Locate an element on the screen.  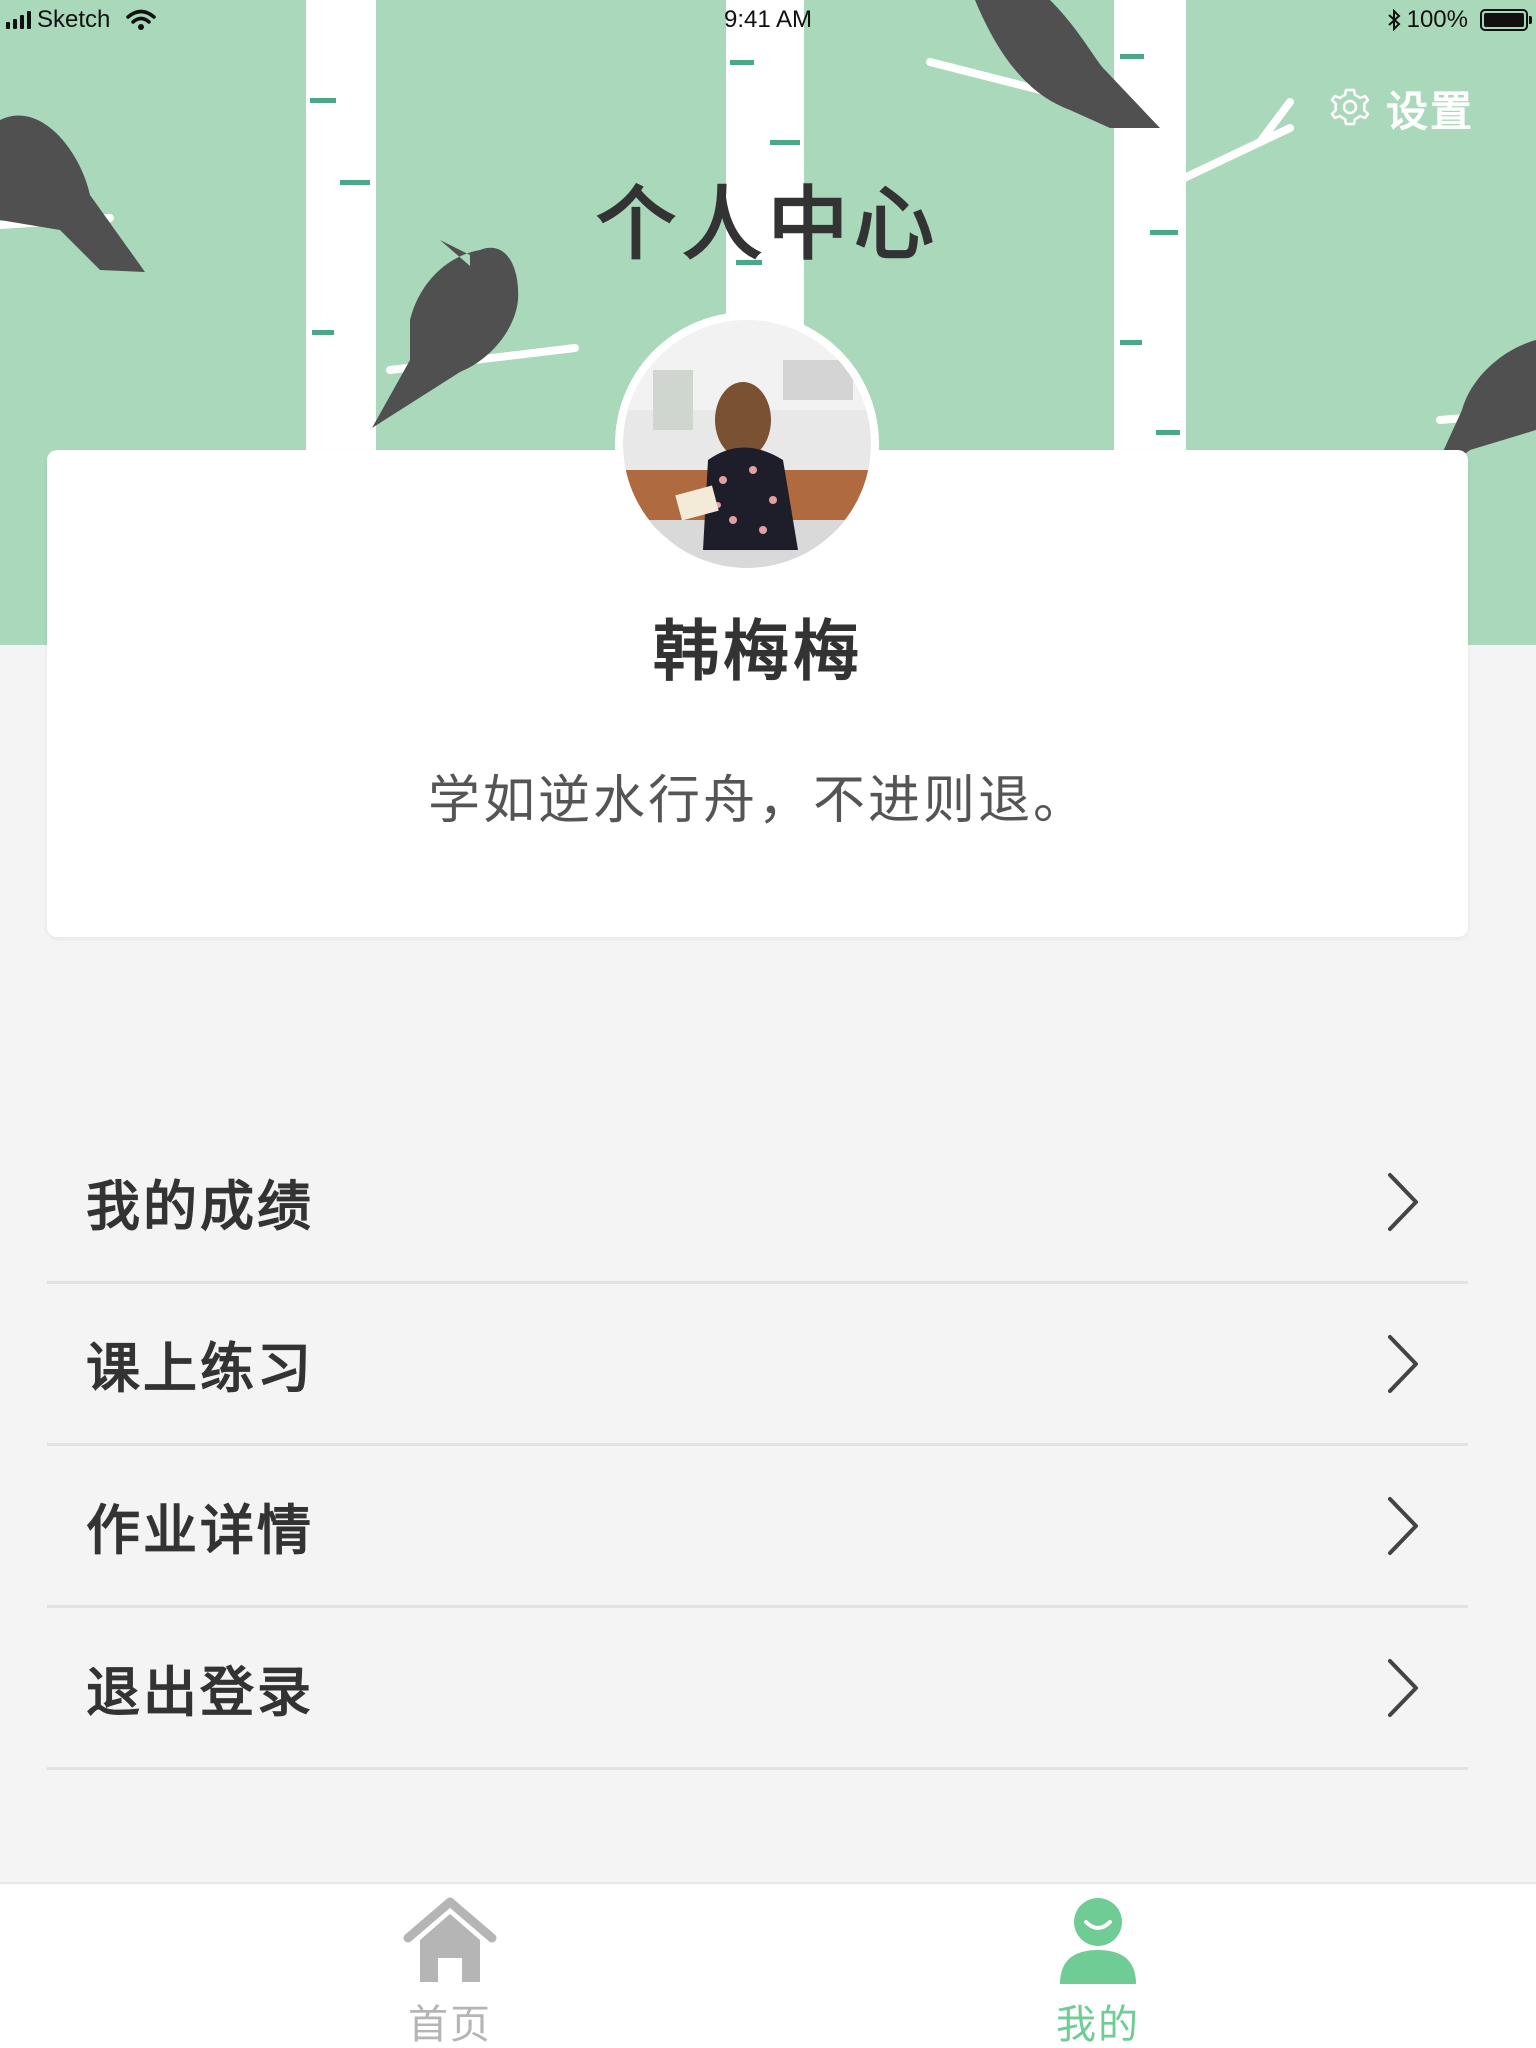
tab-label: 我的 is located at coordinates (1098, 2025).